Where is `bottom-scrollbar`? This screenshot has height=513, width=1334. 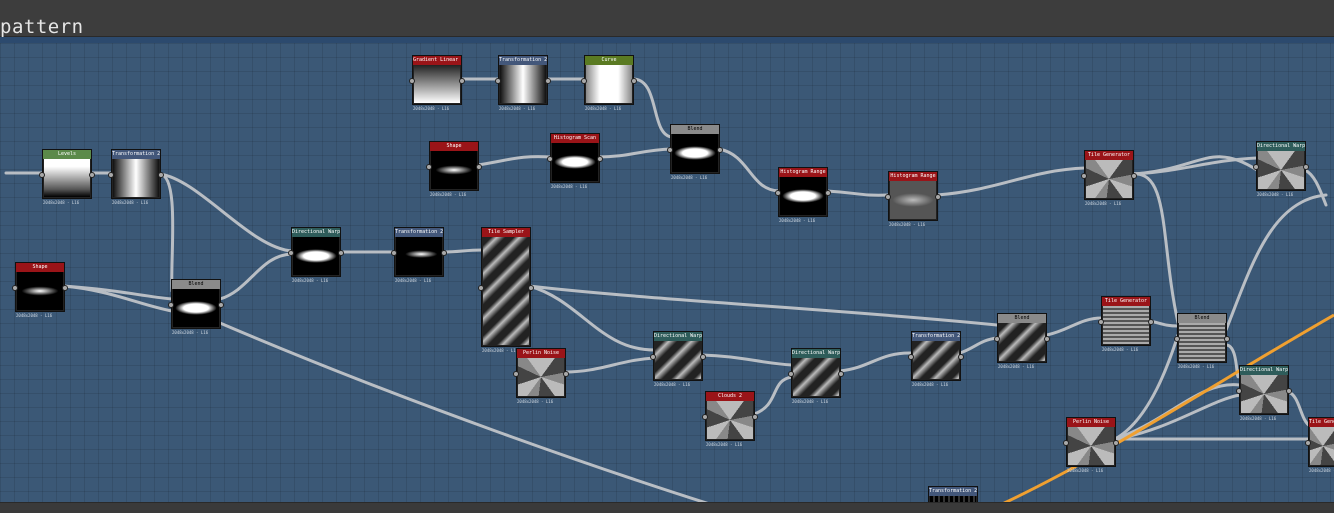
bottom-scrollbar is located at coordinates (667, 507).